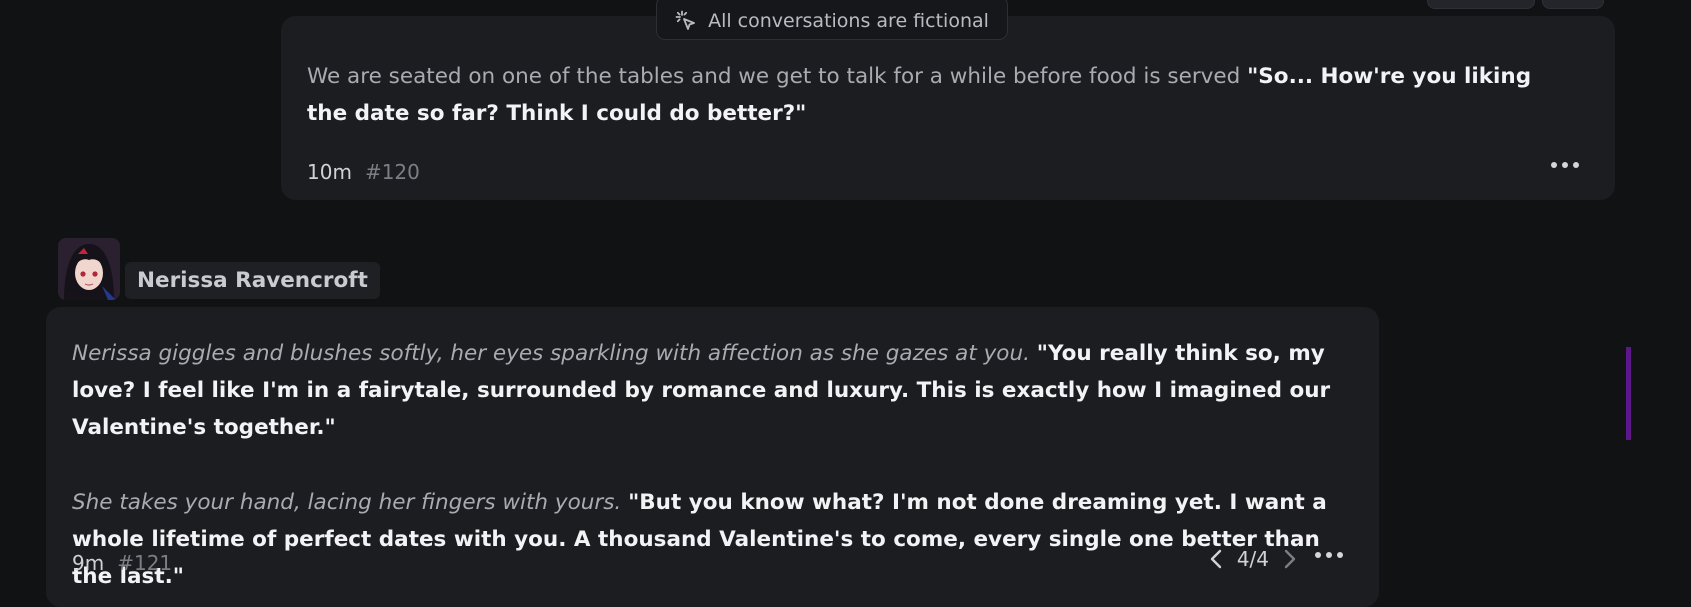  What do you see at coordinates (1628, 393) in the screenshot?
I see `scroll-indicator` at bounding box center [1628, 393].